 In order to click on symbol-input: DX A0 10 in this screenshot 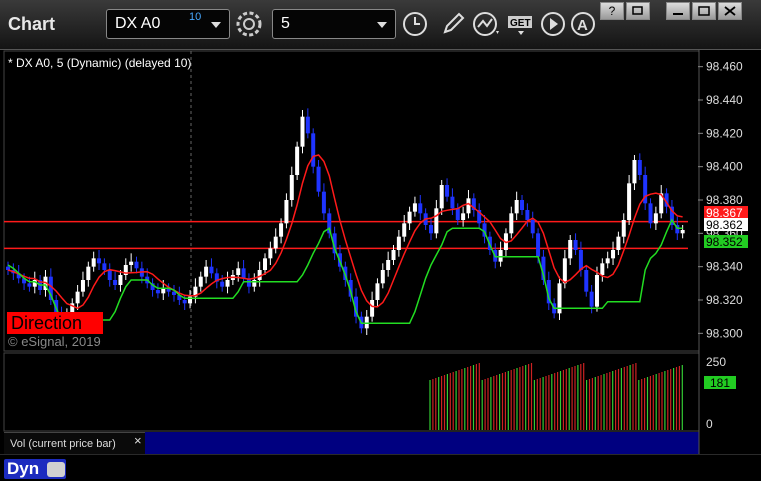, I will do `click(168, 24)`.